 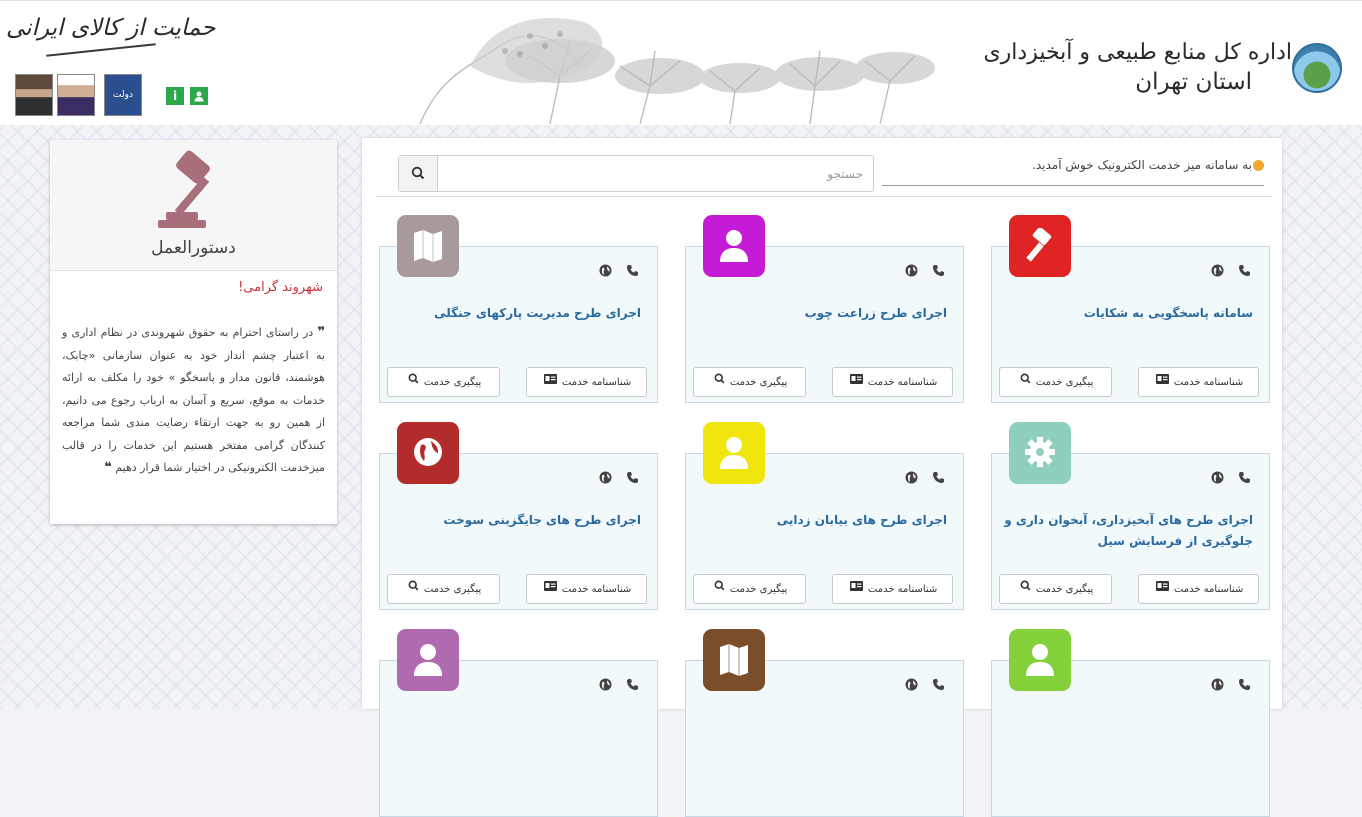 I want to click on search-box, so click(x=636, y=173).